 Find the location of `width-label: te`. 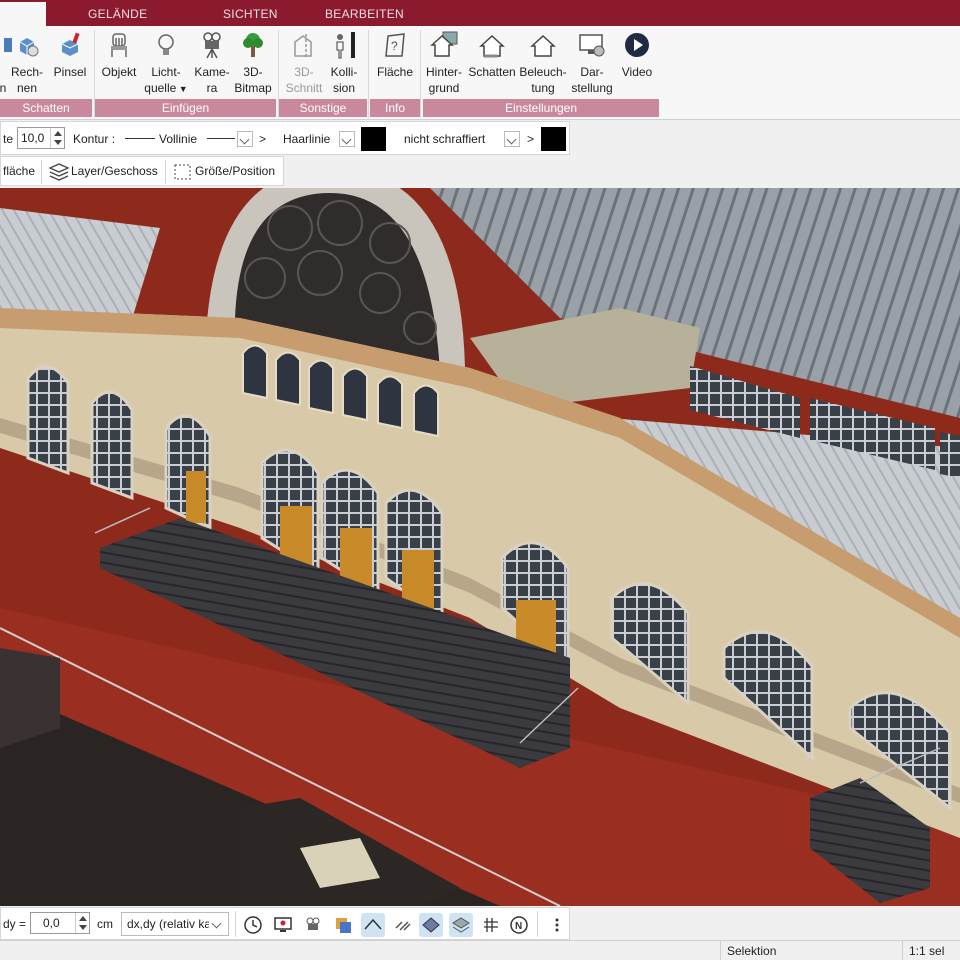

width-label: te is located at coordinates (8, 139).